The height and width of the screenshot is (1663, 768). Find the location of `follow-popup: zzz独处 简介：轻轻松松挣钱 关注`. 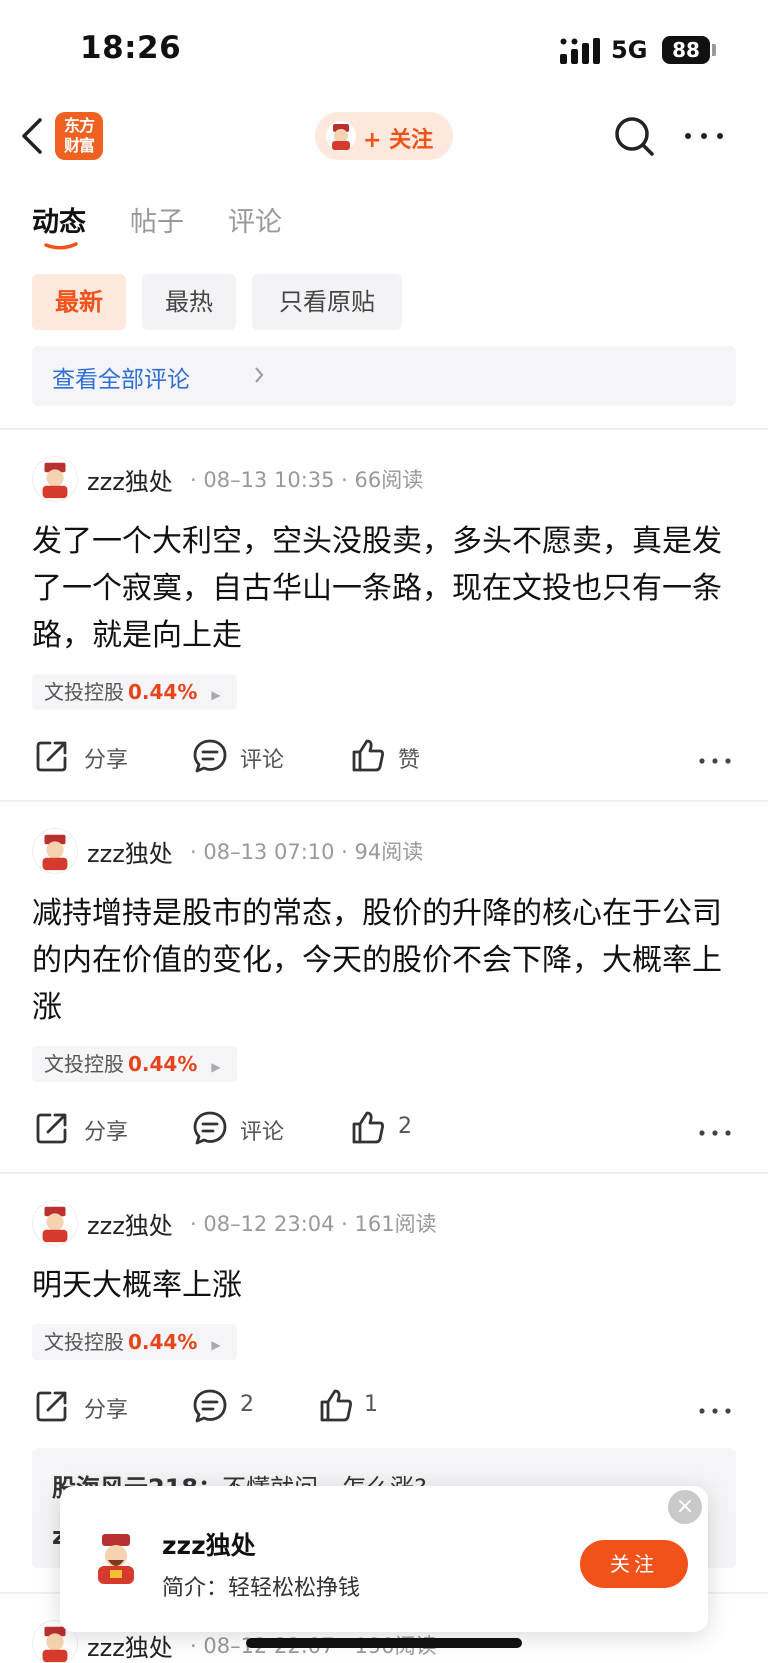

follow-popup: zzz独处 简介：轻轻松松挣钱 关注 is located at coordinates (384, 1559).